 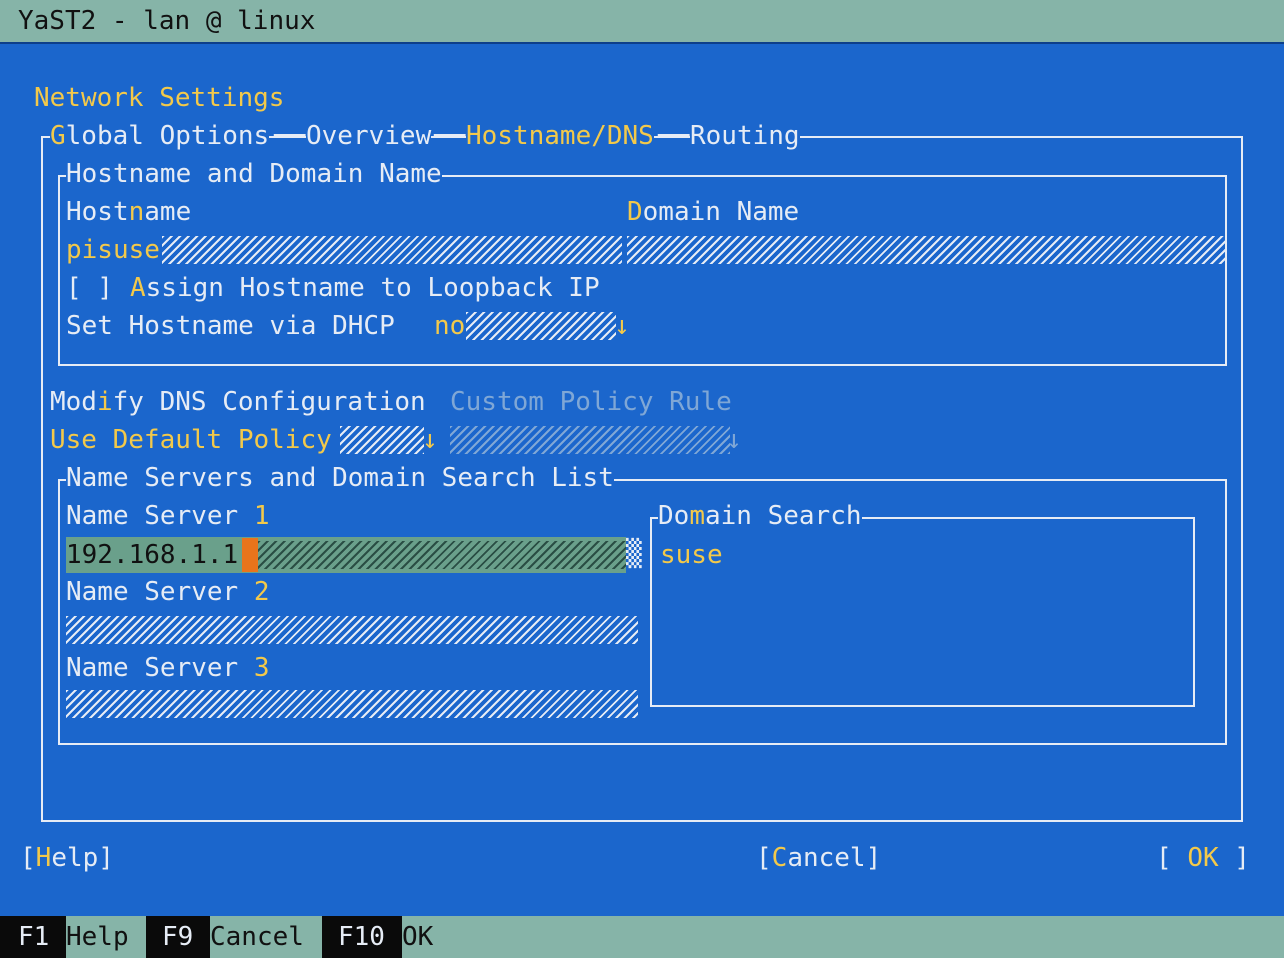 I want to click on tab-overview: Overview, so click(x=369, y=136).